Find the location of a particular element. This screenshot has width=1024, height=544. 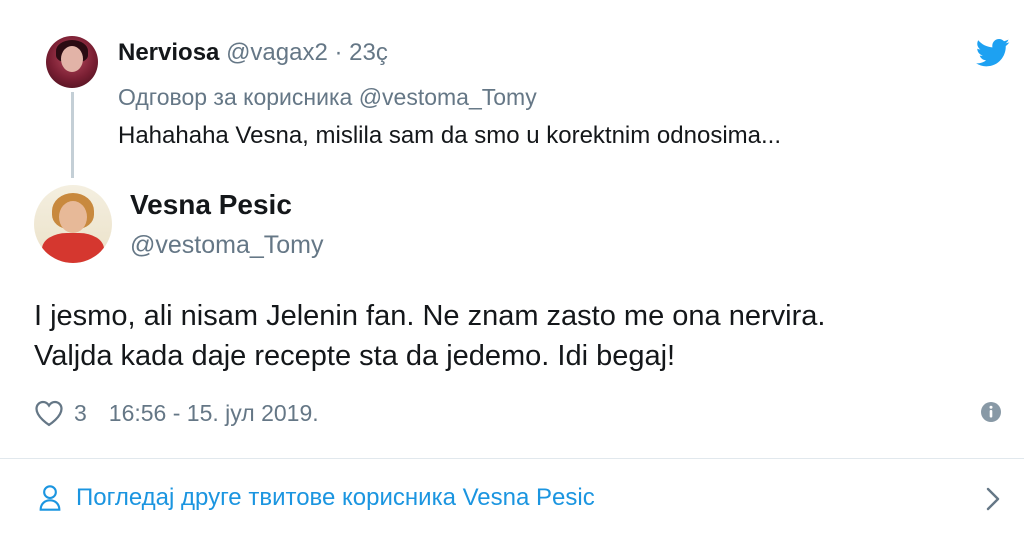

info-icon is located at coordinates (991, 412).